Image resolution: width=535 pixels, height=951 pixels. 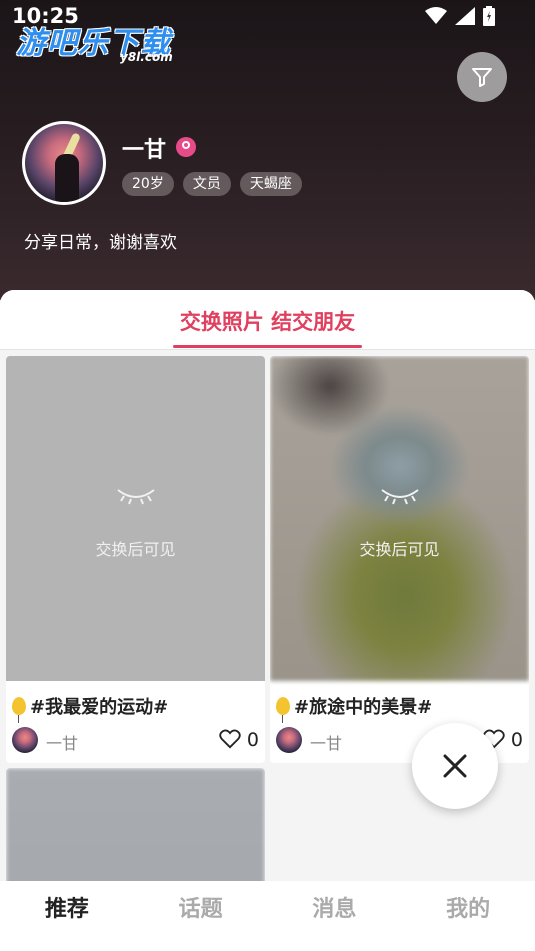 What do you see at coordinates (363, 707) in the screenshot?
I see `card-topic-text: #旅途中的美景#` at bounding box center [363, 707].